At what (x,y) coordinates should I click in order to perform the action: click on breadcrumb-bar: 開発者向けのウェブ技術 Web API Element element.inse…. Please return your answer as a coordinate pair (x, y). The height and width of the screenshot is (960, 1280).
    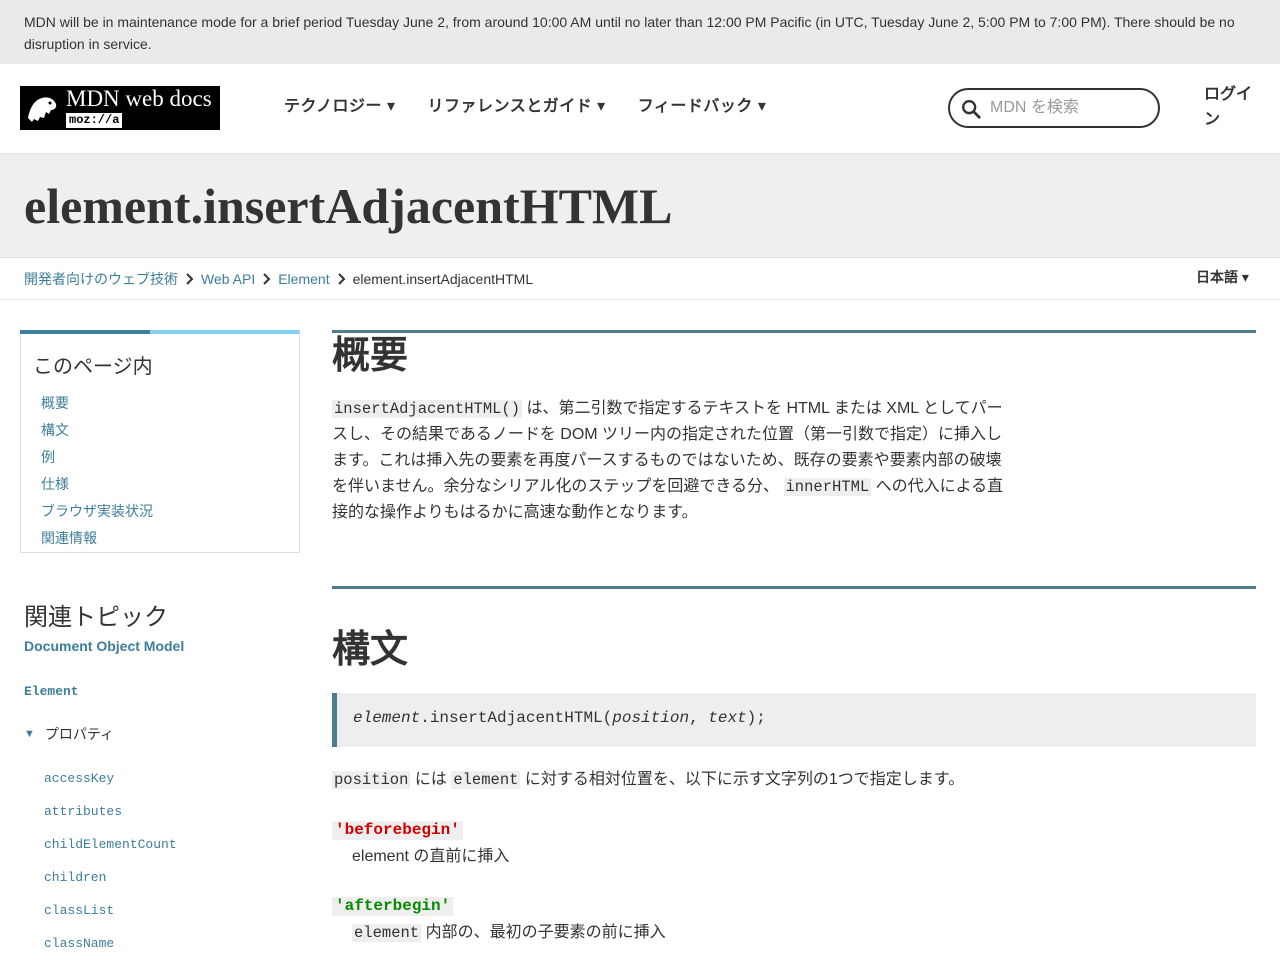
    Looking at the image, I should click on (640, 279).